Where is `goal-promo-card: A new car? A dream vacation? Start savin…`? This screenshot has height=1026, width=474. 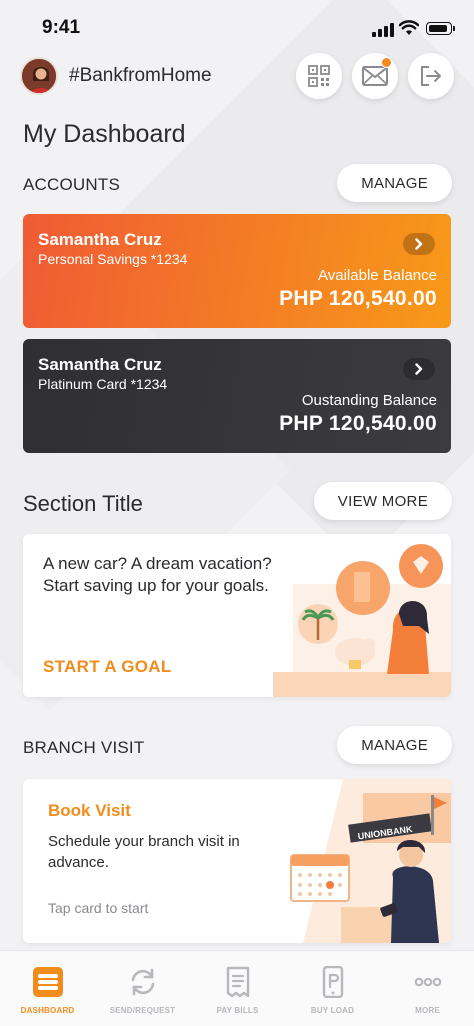
goal-promo-card: A new car? A dream vacation? Start savin… is located at coordinates (237, 615).